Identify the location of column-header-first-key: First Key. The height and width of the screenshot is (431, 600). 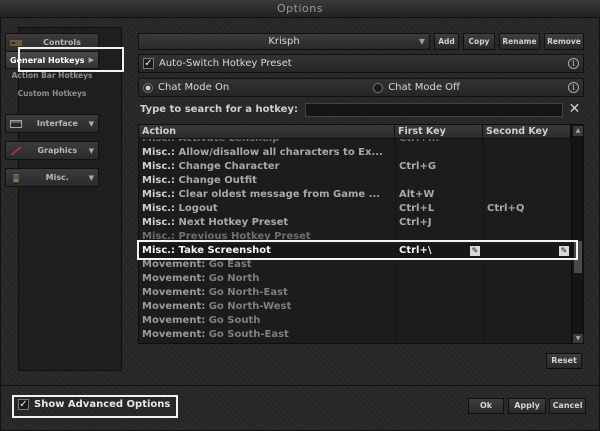
(439, 132).